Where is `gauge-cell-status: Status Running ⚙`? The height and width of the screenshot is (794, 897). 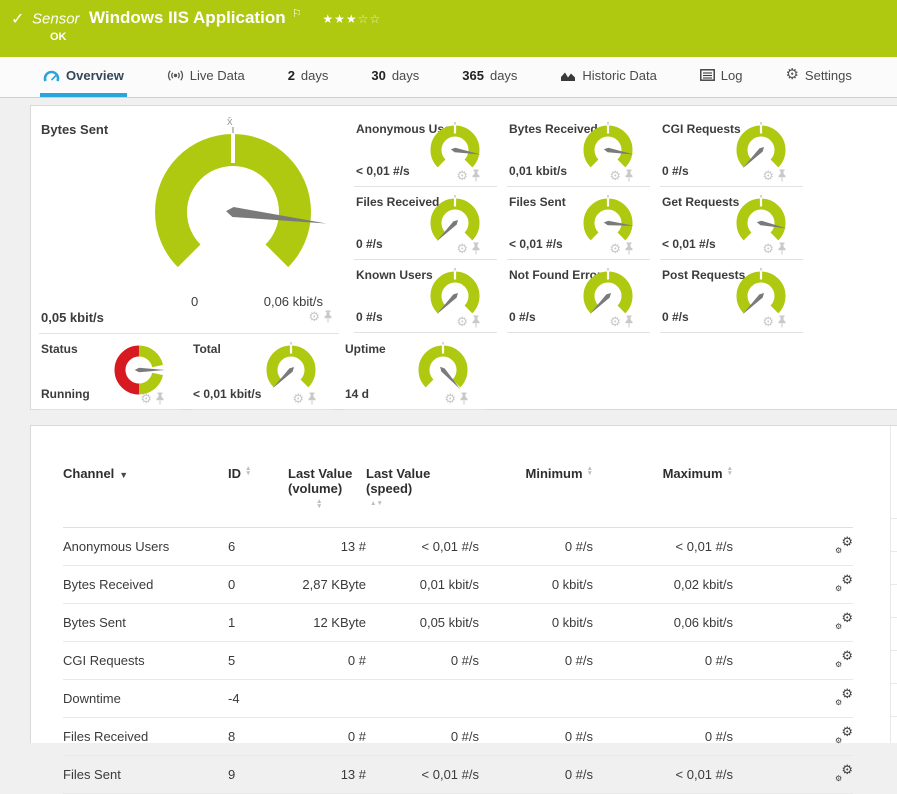
gauge-cell-status: Status Running ⚙ is located at coordinates (110, 372).